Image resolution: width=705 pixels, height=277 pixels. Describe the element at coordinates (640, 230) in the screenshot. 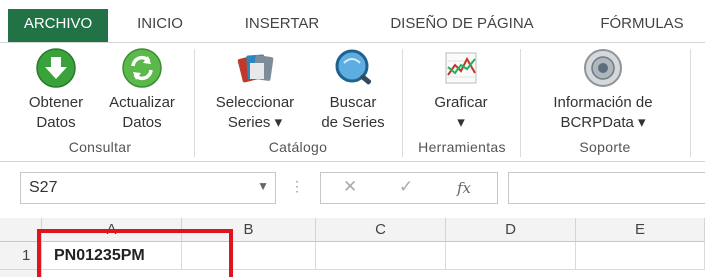

I see `column-header-e: E` at that location.